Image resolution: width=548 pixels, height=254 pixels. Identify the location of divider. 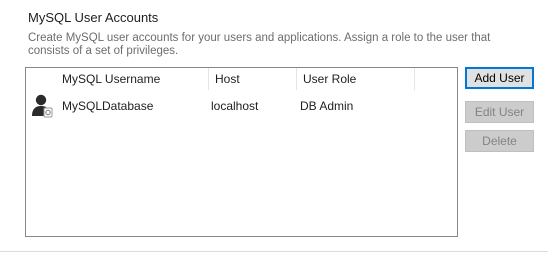
(274, 251).